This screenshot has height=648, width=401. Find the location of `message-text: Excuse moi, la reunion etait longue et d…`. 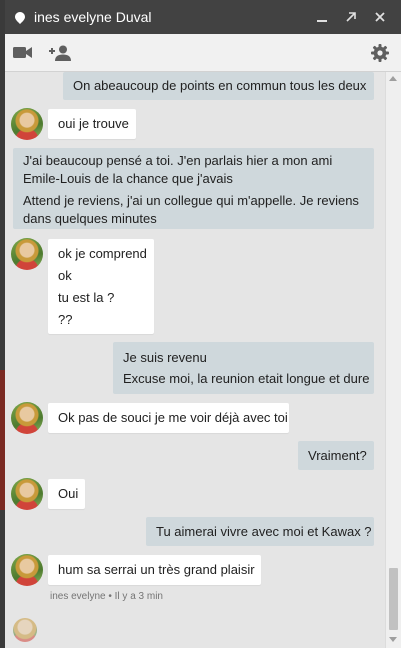

message-text: Excuse moi, la reunion etait longue et d… is located at coordinates (246, 378).